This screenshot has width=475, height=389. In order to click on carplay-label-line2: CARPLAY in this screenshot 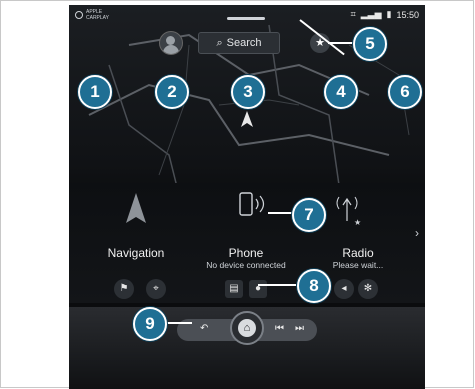, I will do `click(97, 18)`.